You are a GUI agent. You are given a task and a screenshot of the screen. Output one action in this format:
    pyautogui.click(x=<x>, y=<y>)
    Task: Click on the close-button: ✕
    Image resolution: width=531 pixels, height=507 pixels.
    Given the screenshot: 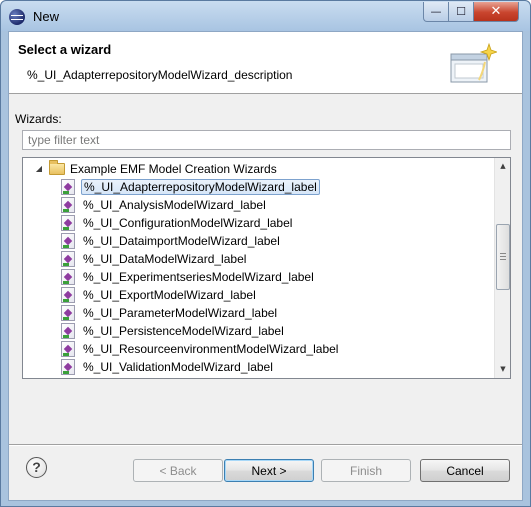 What is the action you would take?
    pyautogui.click(x=496, y=12)
    